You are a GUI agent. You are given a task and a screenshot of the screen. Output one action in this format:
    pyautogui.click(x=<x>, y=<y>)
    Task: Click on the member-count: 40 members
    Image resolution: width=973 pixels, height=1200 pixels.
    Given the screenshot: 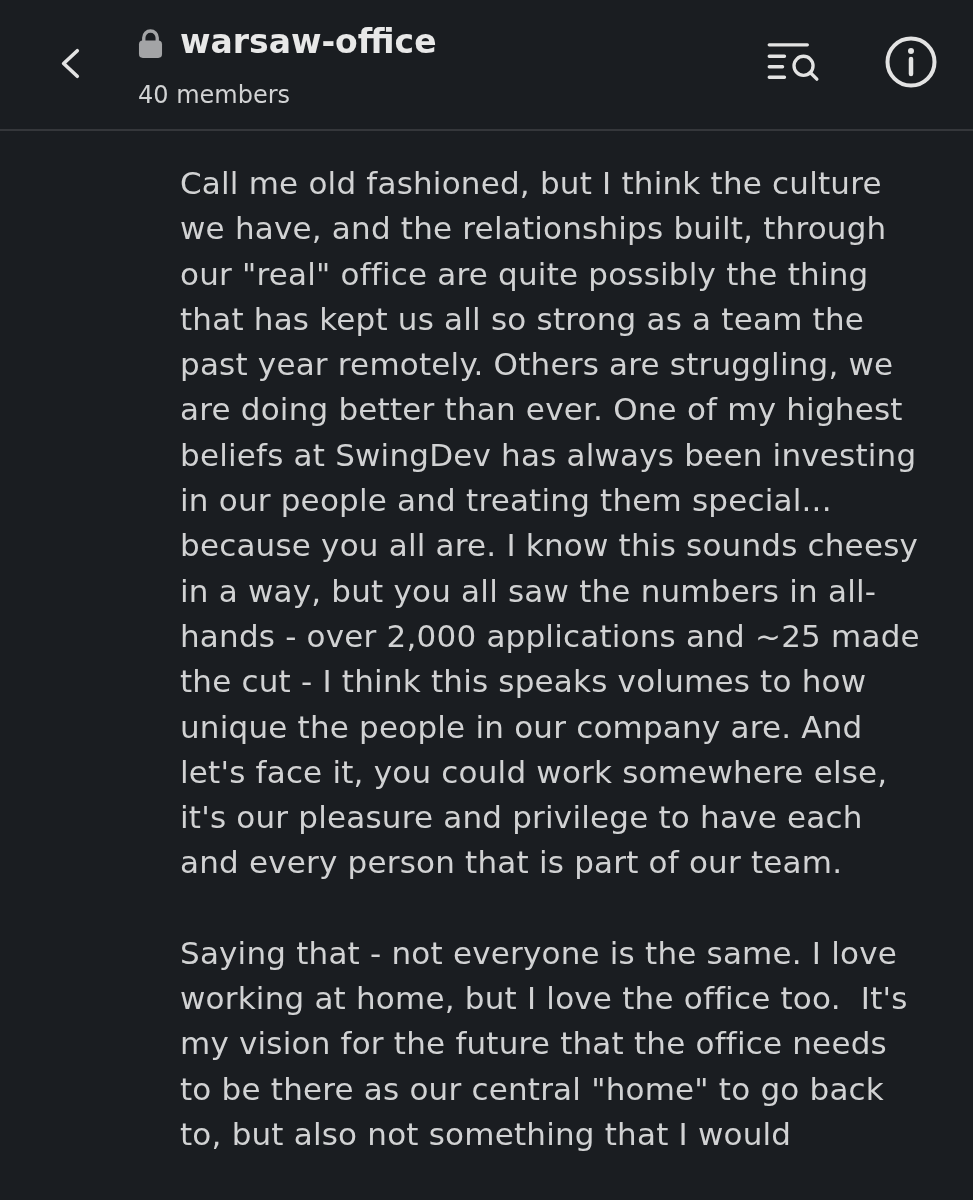 What is the action you would take?
    pyautogui.click(x=214, y=95)
    